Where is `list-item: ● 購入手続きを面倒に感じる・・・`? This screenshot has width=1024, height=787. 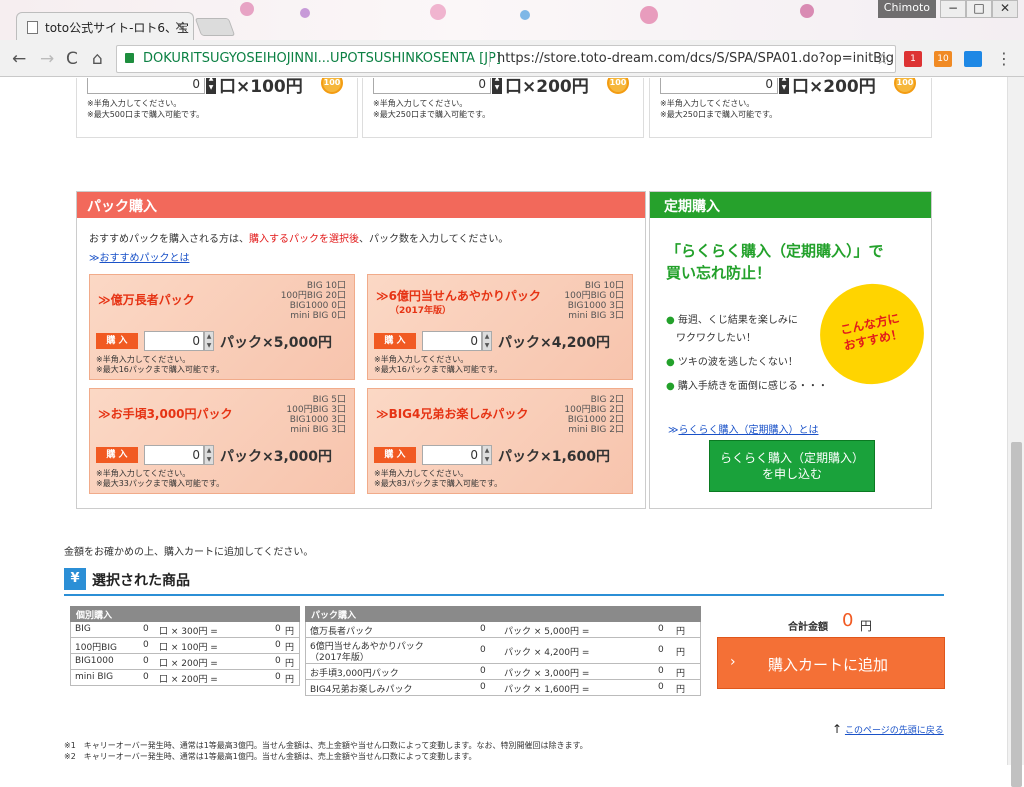
list-item: ● 購入手続きを面倒に感じる・・・ is located at coordinates (747, 386).